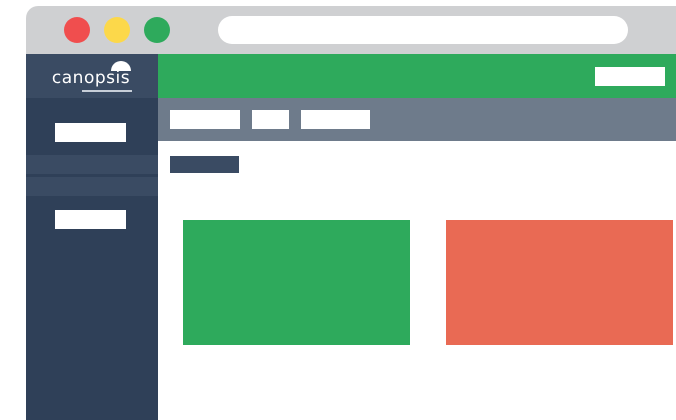 This screenshot has width=676, height=420. Describe the element at coordinates (630, 76) in the screenshot. I see `header-button` at that location.